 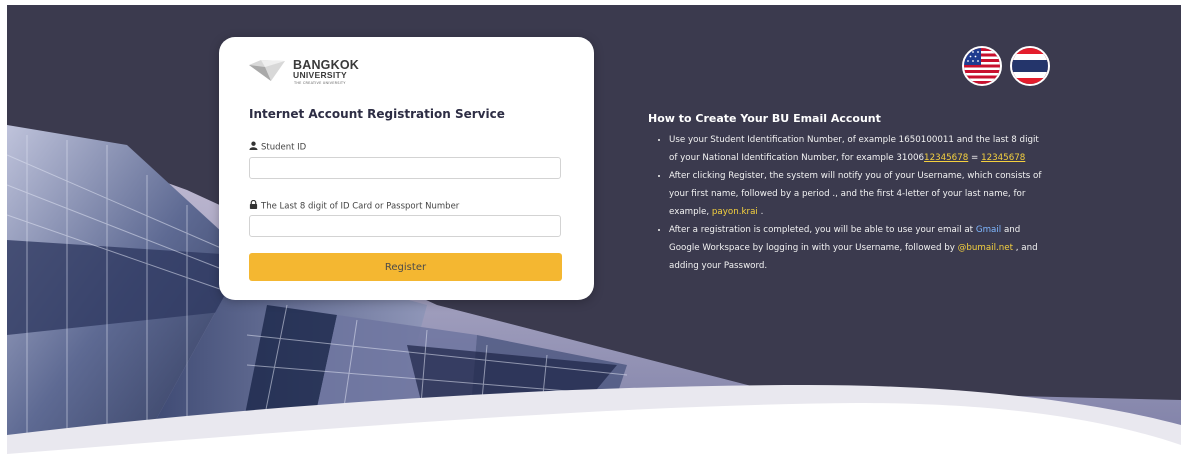 I want to click on logo-tagline: THE CREATIVE UNIVERSITY, so click(x=320, y=83).